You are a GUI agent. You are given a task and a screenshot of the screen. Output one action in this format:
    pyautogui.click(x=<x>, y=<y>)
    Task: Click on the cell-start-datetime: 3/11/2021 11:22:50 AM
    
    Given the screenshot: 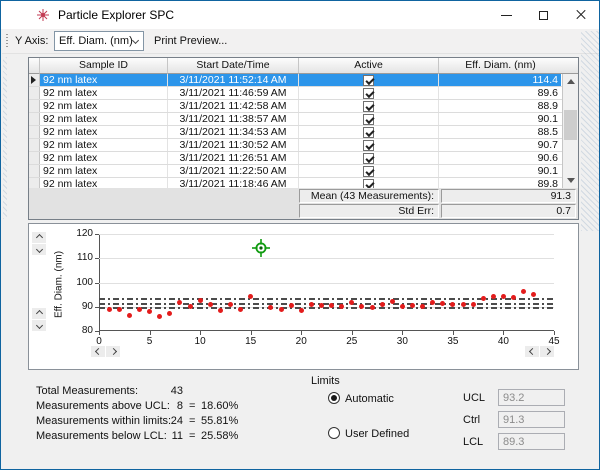 What is the action you would take?
    pyautogui.click(x=233, y=171)
    